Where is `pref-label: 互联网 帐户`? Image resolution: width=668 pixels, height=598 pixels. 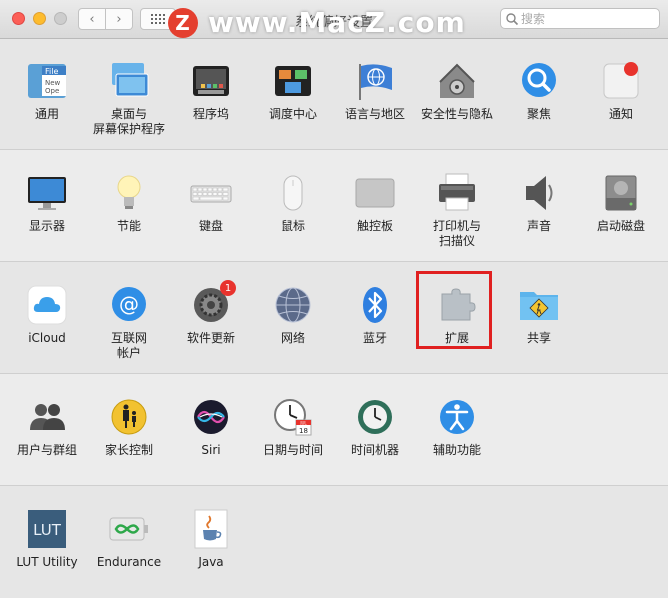 pref-label: 互联网 帐户 is located at coordinates (128, 345).